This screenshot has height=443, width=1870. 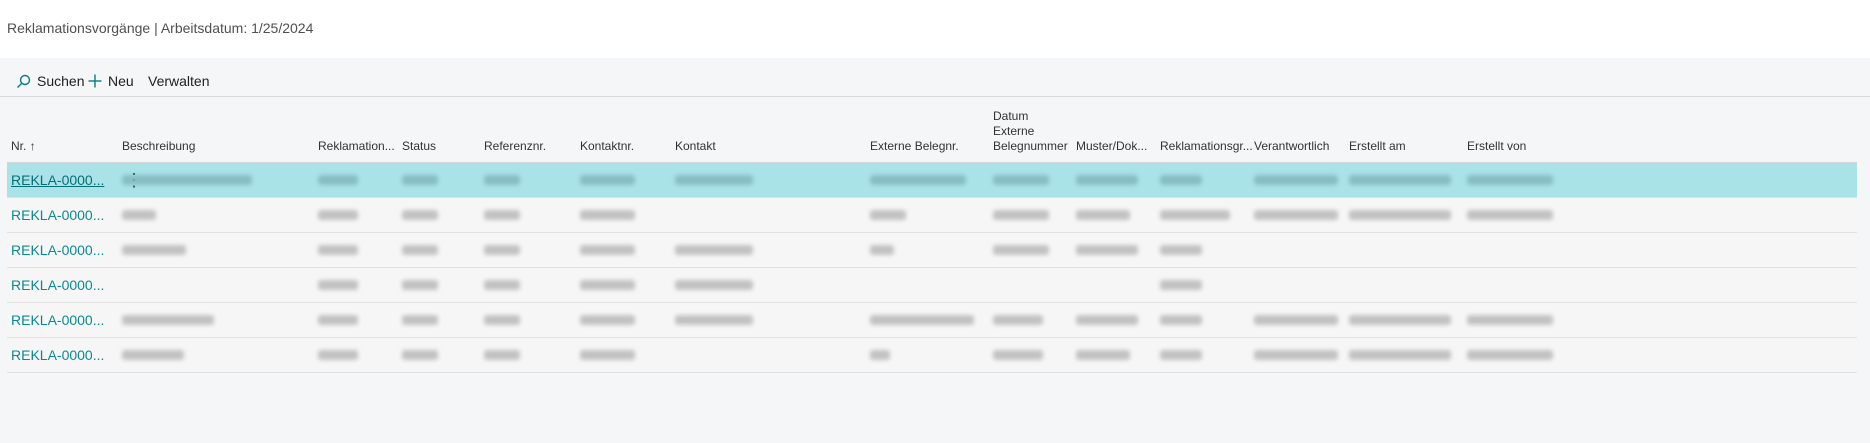 I want to click on table-row: REKLA-0000... ⋮, so click(x=932, y=180).